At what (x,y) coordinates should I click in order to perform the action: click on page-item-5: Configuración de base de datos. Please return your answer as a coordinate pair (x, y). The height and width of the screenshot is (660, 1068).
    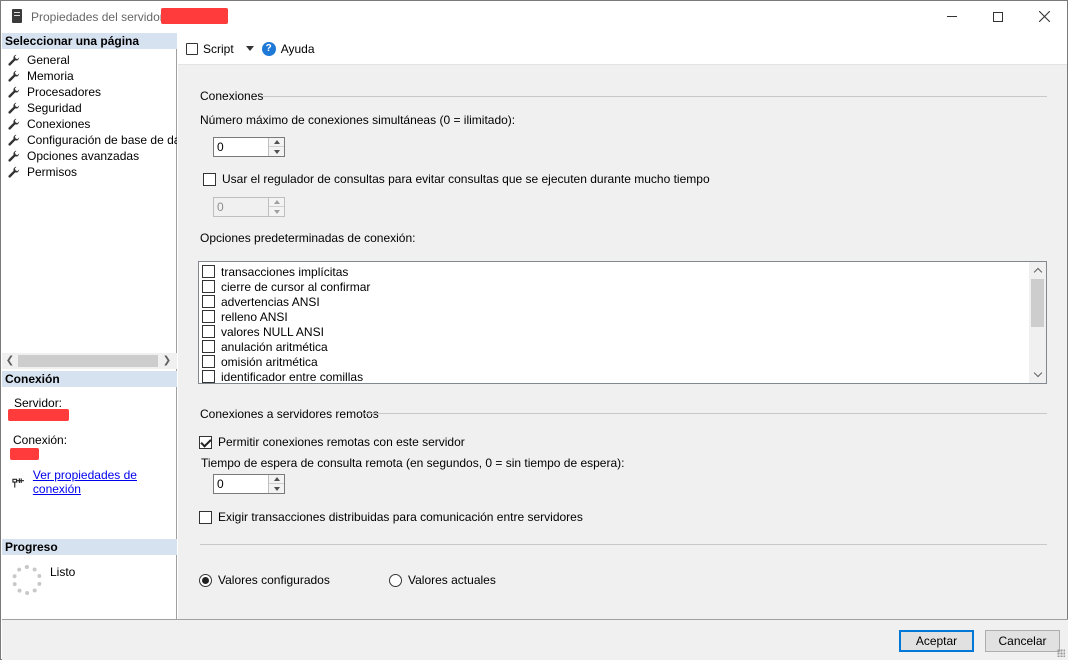
    Looking at the image, I should click on (92, 140).